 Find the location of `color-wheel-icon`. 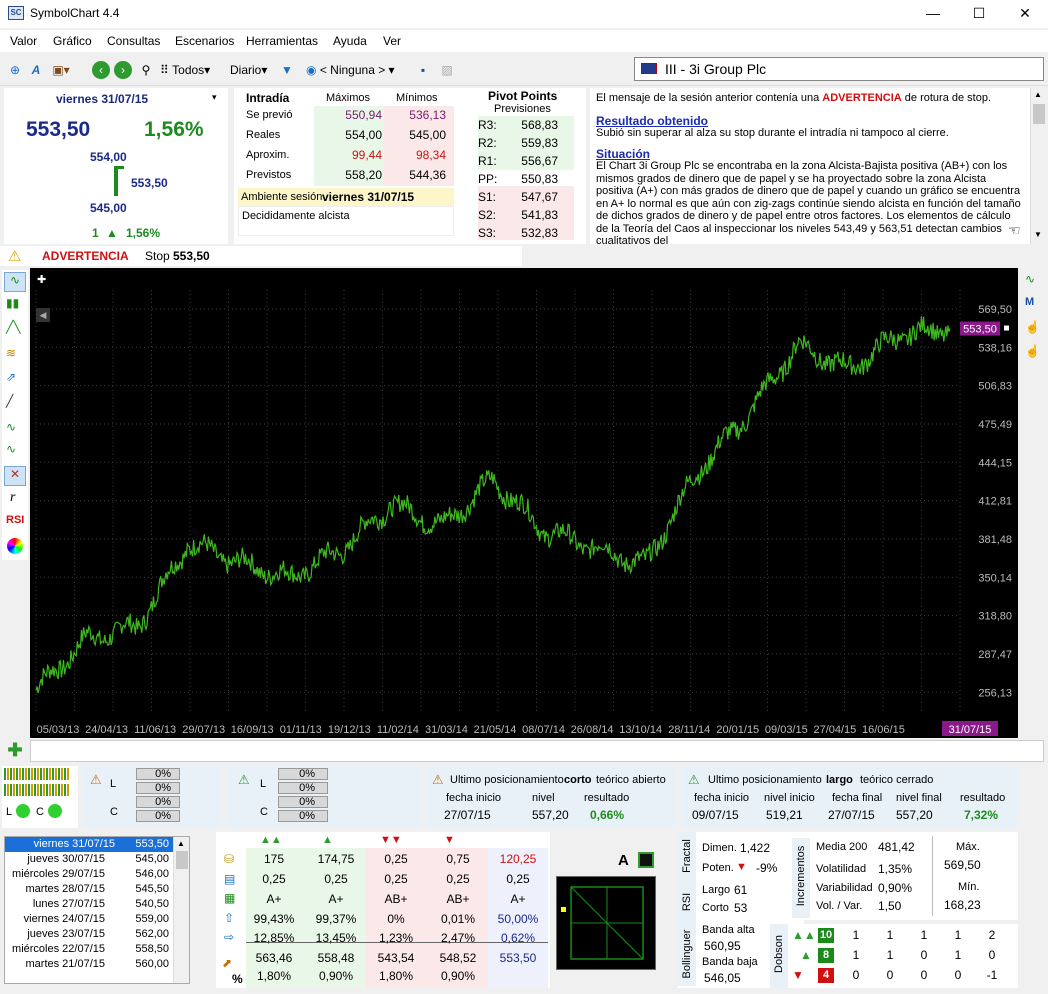

color-wheel-icon is located at coordinates (15, 546).